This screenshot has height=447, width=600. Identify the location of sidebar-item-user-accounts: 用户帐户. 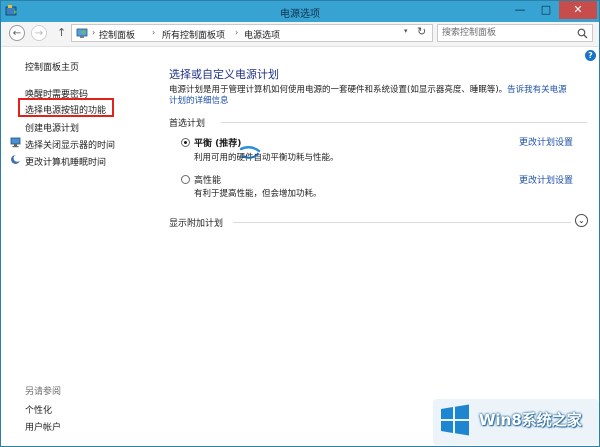
(43, 426).